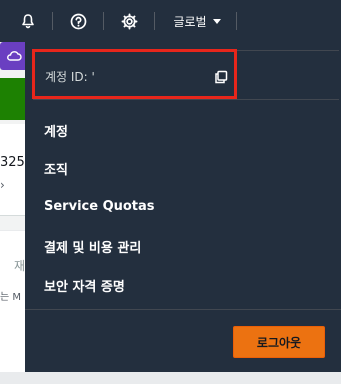  I want to click on top-navigation-bar: 글로벌, so click(170, 21).